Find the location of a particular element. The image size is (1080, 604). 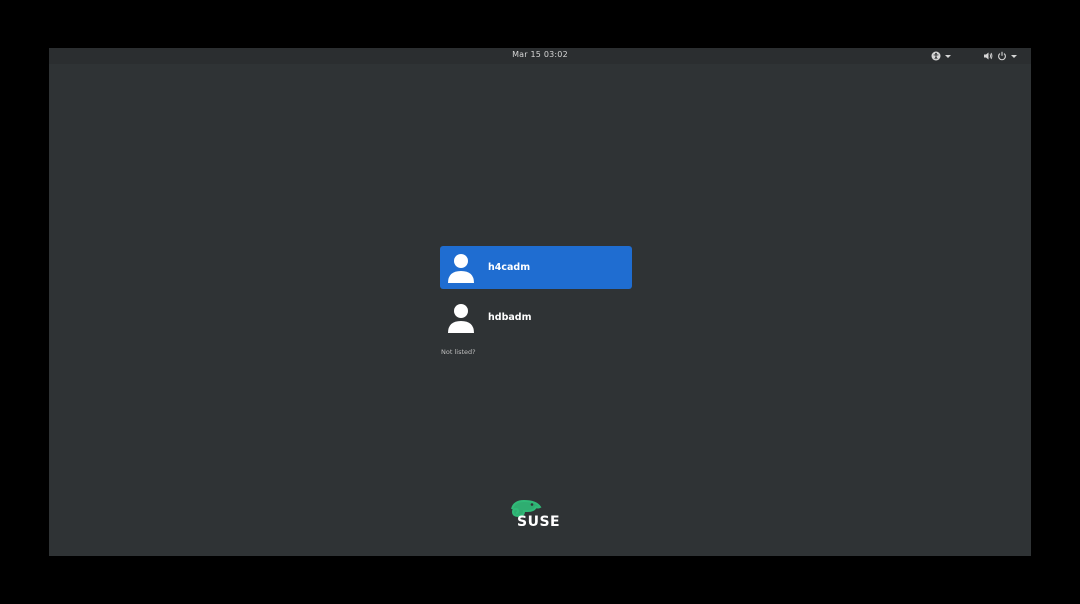

user-item-h4cadm: h4cadm is located at coordinates (536, 267).